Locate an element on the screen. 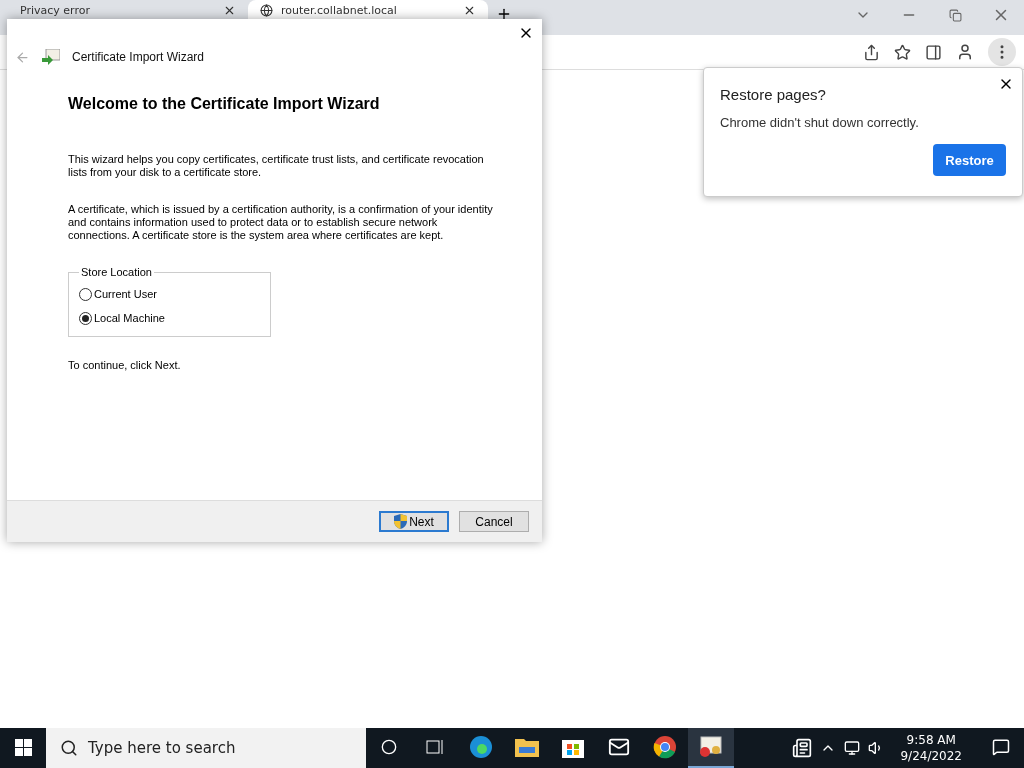 The height and width of the screenshot is (768, 1024). paragraph: This wizard helps you copy certificates, certificate trust lists, and certificate revocation lists from your disk to a certificate store. is located at coordinates (276, 166).